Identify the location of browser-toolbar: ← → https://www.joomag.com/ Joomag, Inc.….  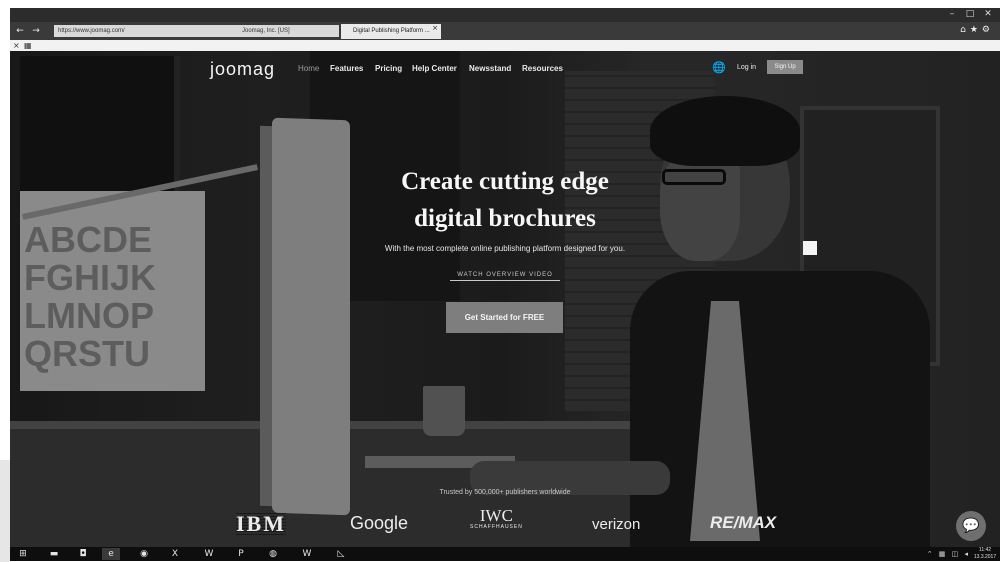
(505, 31).